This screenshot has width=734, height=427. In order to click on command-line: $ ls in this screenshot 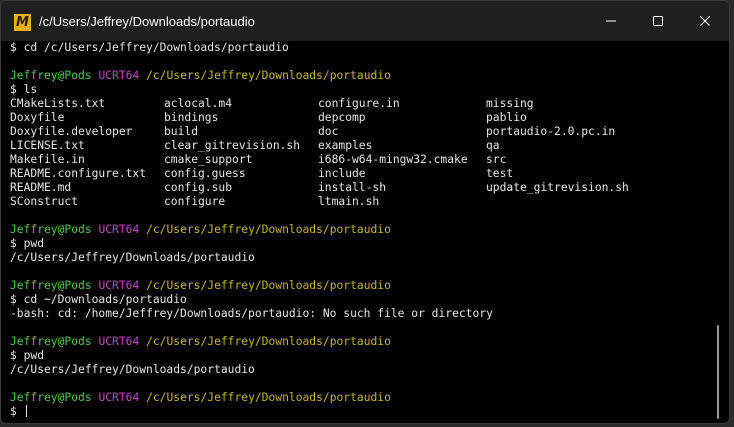, I will do `click(24, 89)`.